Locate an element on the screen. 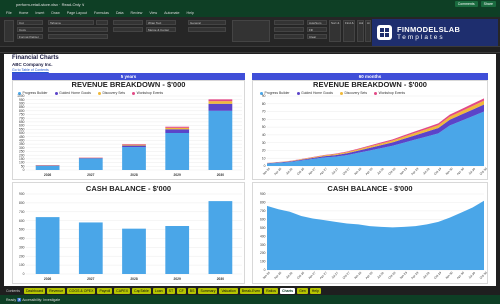 The height and width of the screenshot is (304, 500). wrap-text-button: Wrap Text is located at coordinates (161, 22).